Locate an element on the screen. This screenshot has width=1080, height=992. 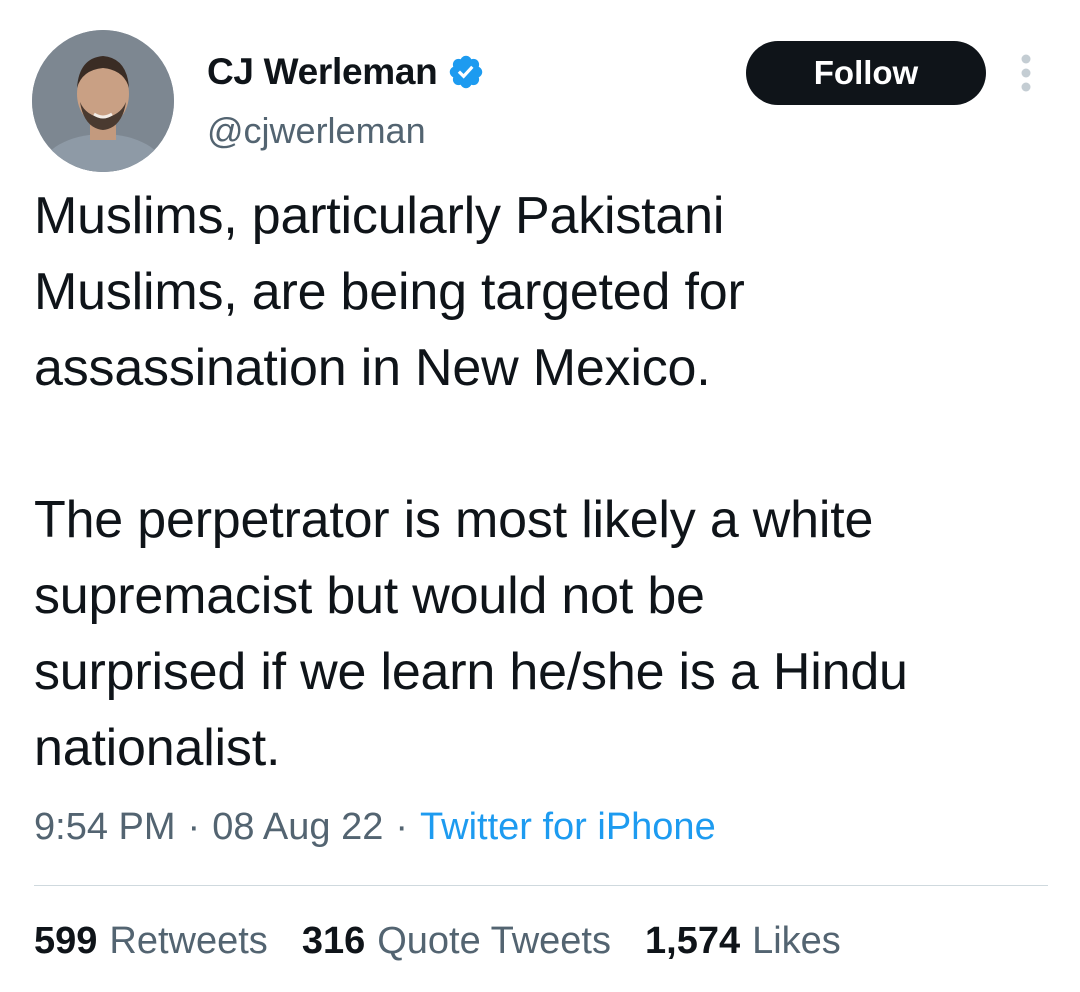
likes-stat: 1,574 Likes is located at coordinates (743, 941).